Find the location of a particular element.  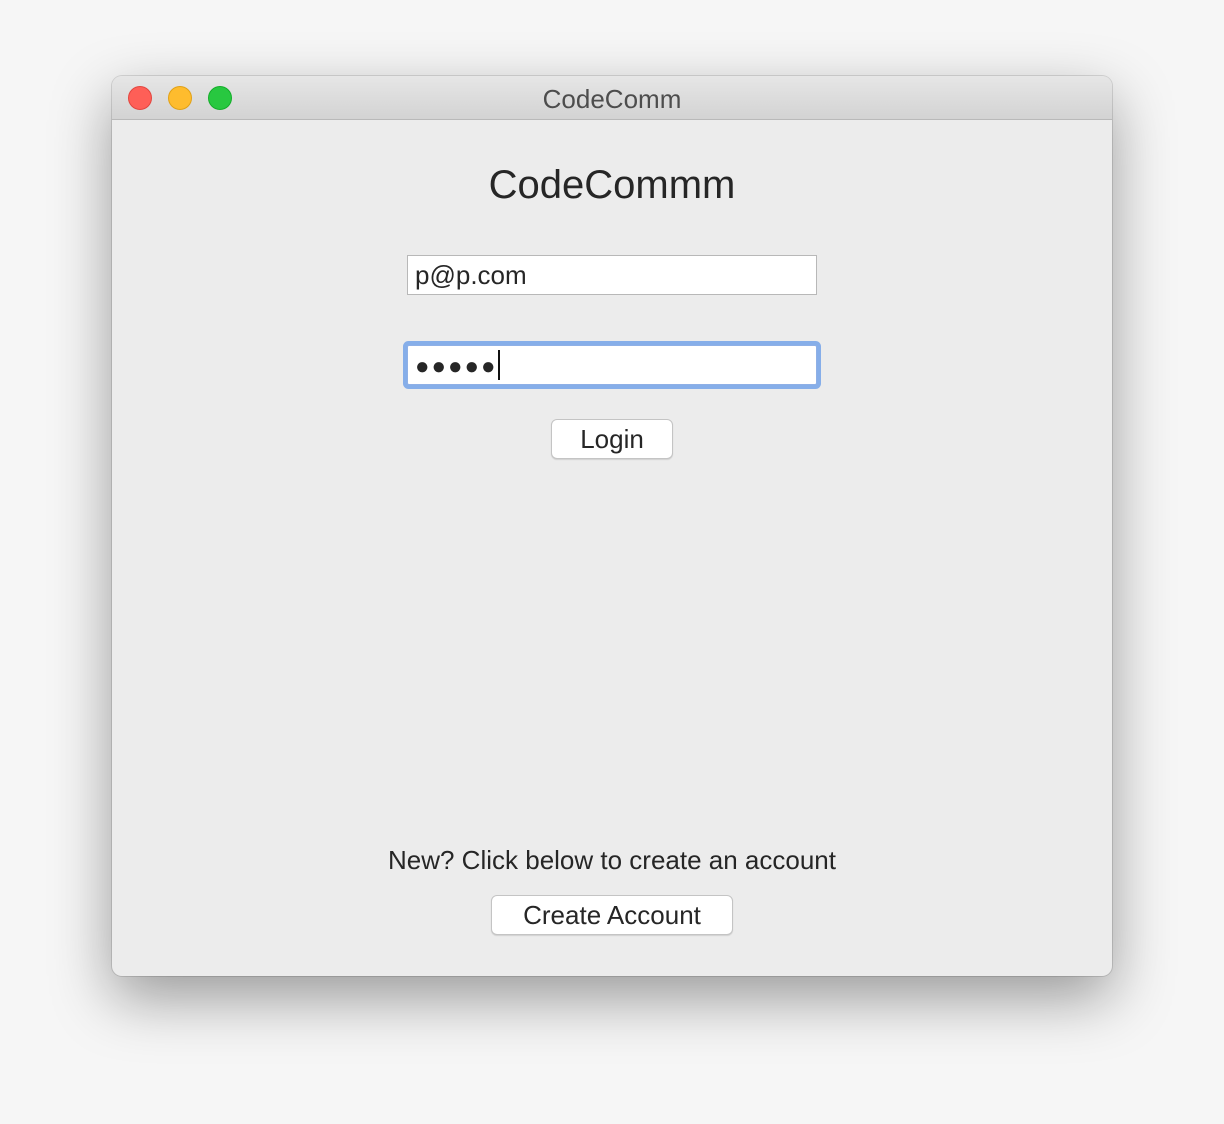

text-cursor is located at coordinates (499, 365).